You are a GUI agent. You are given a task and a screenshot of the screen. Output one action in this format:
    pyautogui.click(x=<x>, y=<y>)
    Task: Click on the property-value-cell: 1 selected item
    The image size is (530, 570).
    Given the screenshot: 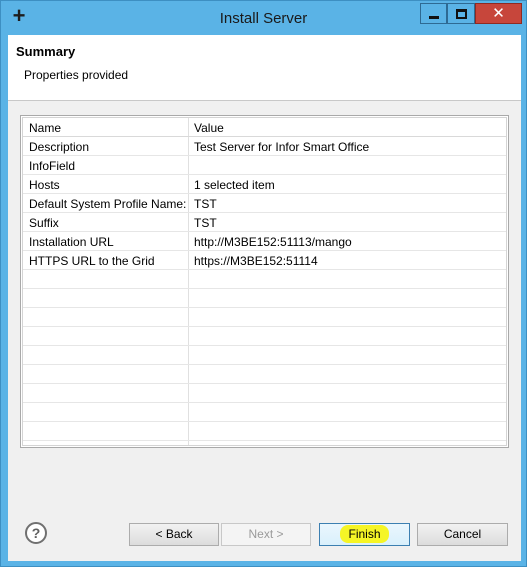 What is the action you would take?
    pyautogui.click(x=234, y=185)
    